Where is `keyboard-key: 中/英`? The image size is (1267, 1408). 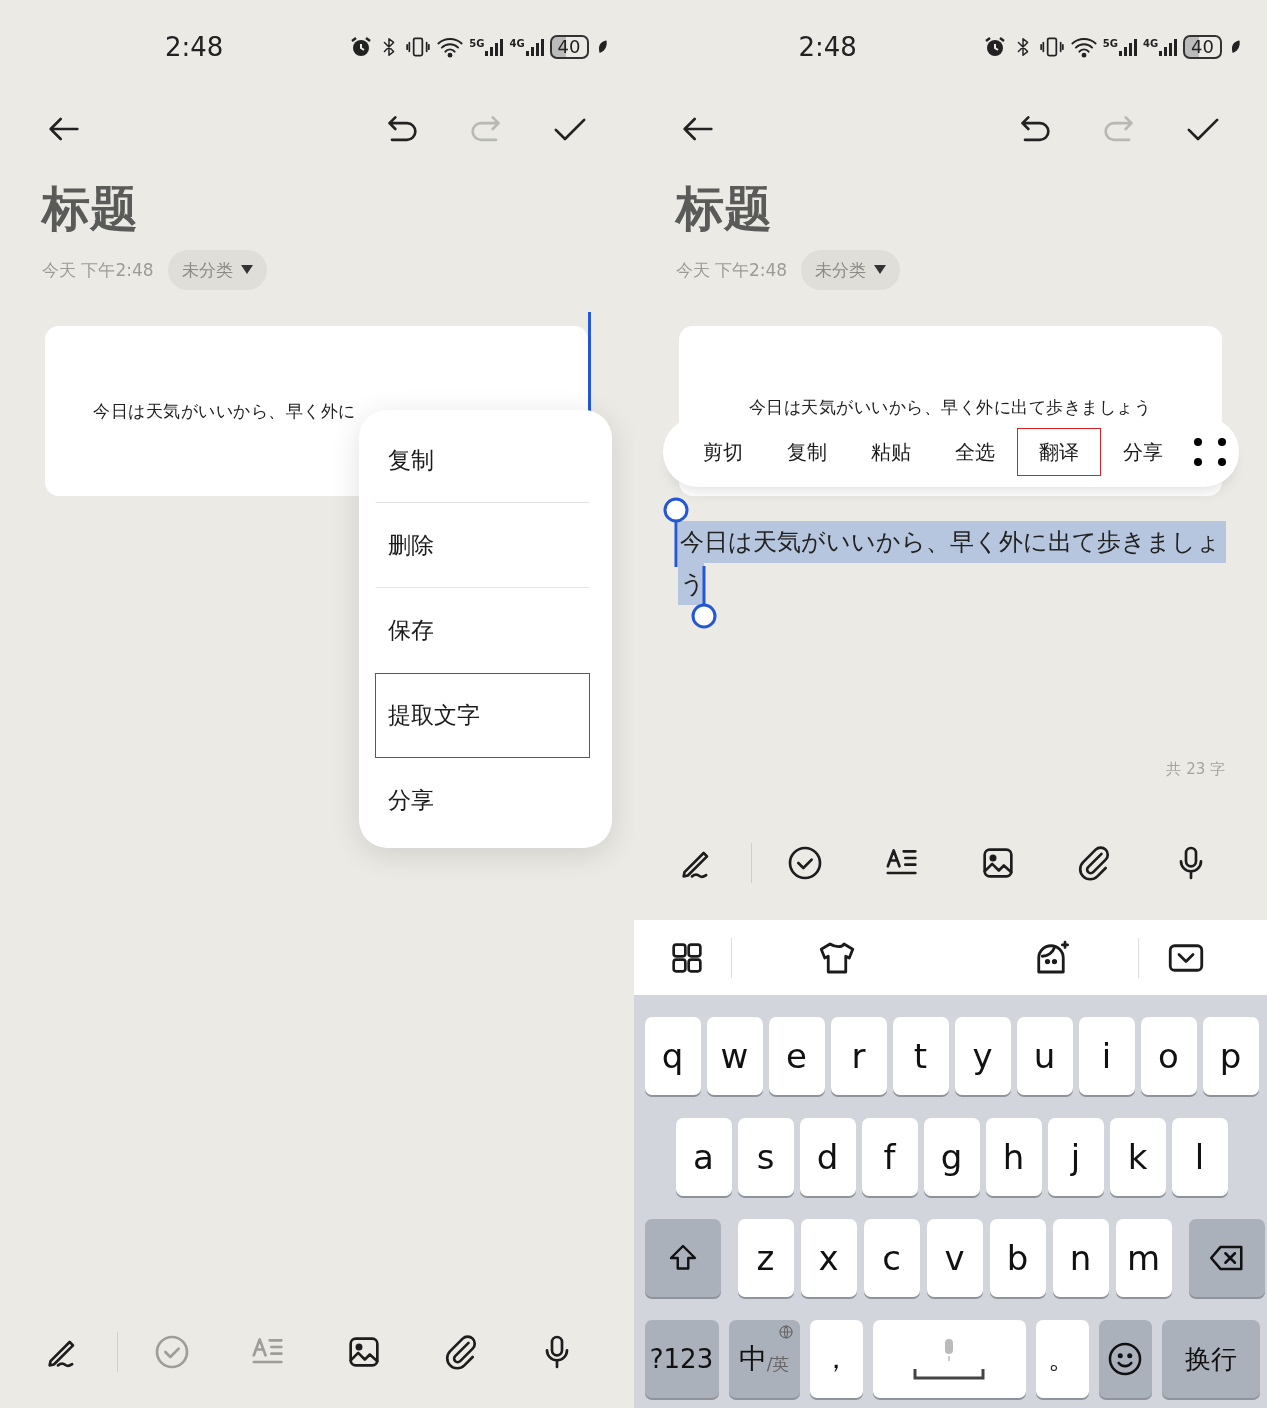
keyboard-key: 中/英 is located at coordinates (764, 1359).